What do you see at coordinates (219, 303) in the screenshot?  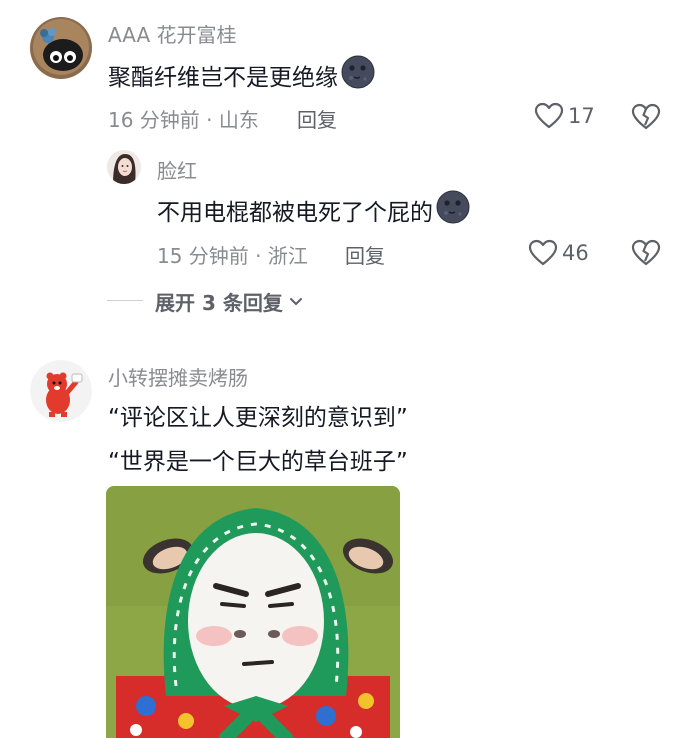 I see `expand-replies-label: 展开 3 条回复` at bounding box center [219, 303].